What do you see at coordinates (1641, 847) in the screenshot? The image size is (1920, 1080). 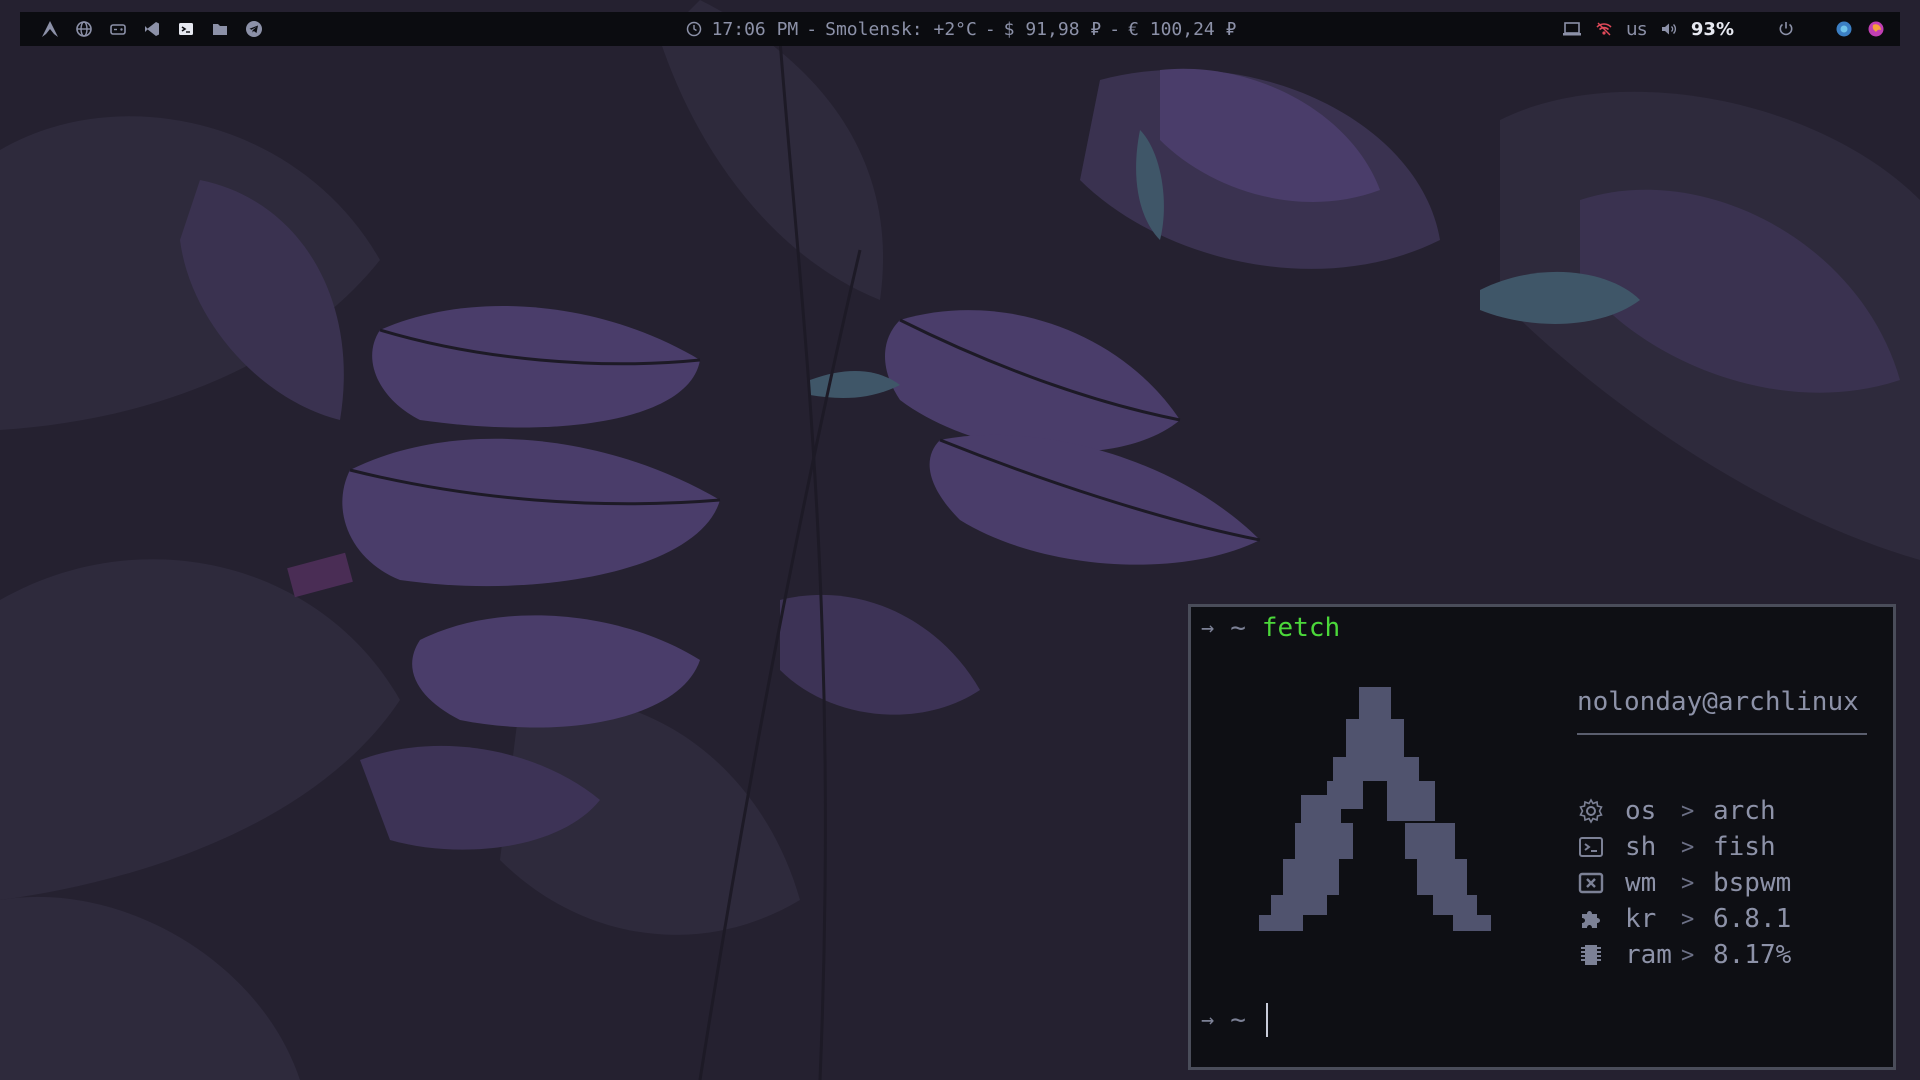 I see `fetch-key: sh` at bounding box center [1641, 847].